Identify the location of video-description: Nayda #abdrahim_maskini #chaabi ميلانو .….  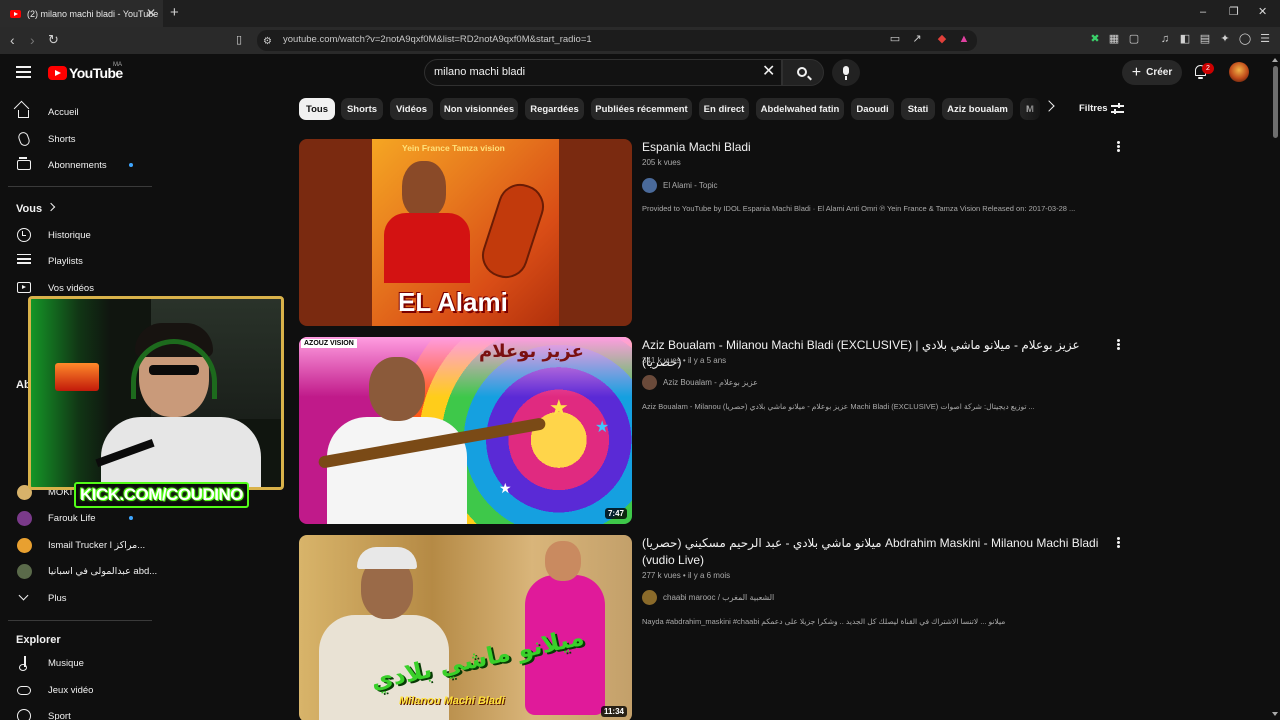
(824, 621).